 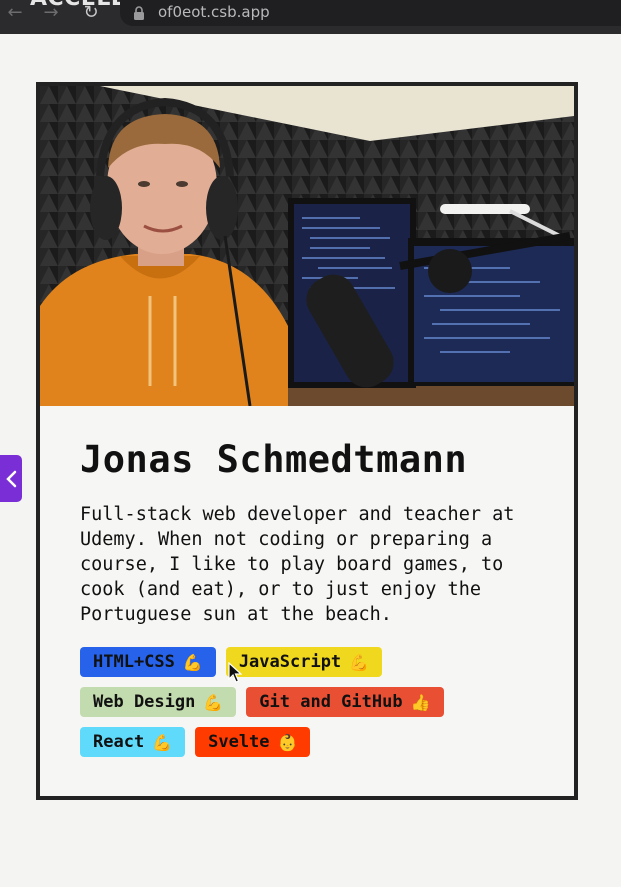 I want to click on skill-tag: Web Design 💪, so click(x=158, y=702).